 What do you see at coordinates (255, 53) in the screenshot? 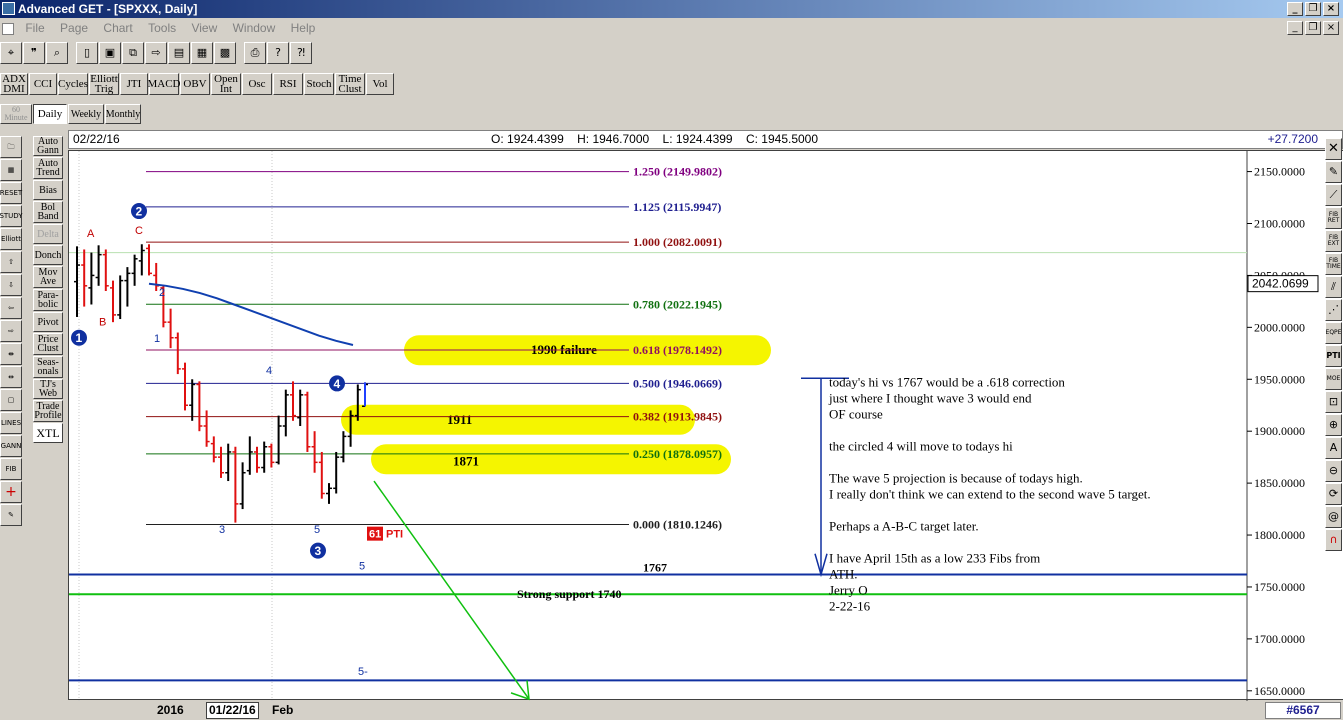
I see `print-icon: ⎙` at bounding box center [255, 53].